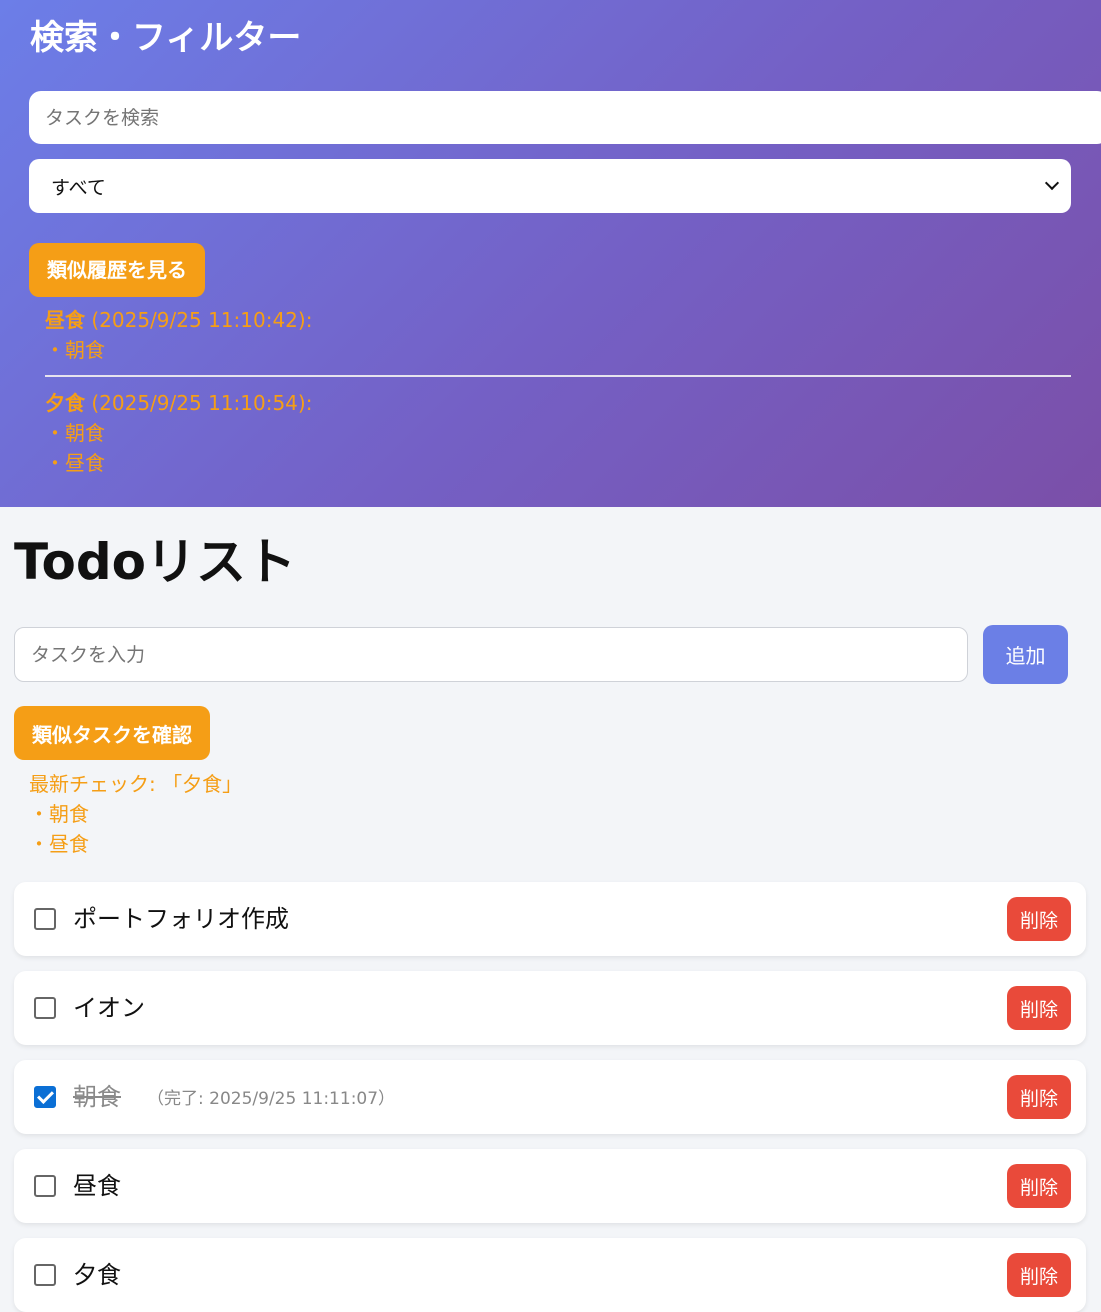 This screenshot has width=1101, height=1312. Describe the element at coordinates (59, 844) in the screenshot. I see `latest-check-item: ・昼食` at that location.